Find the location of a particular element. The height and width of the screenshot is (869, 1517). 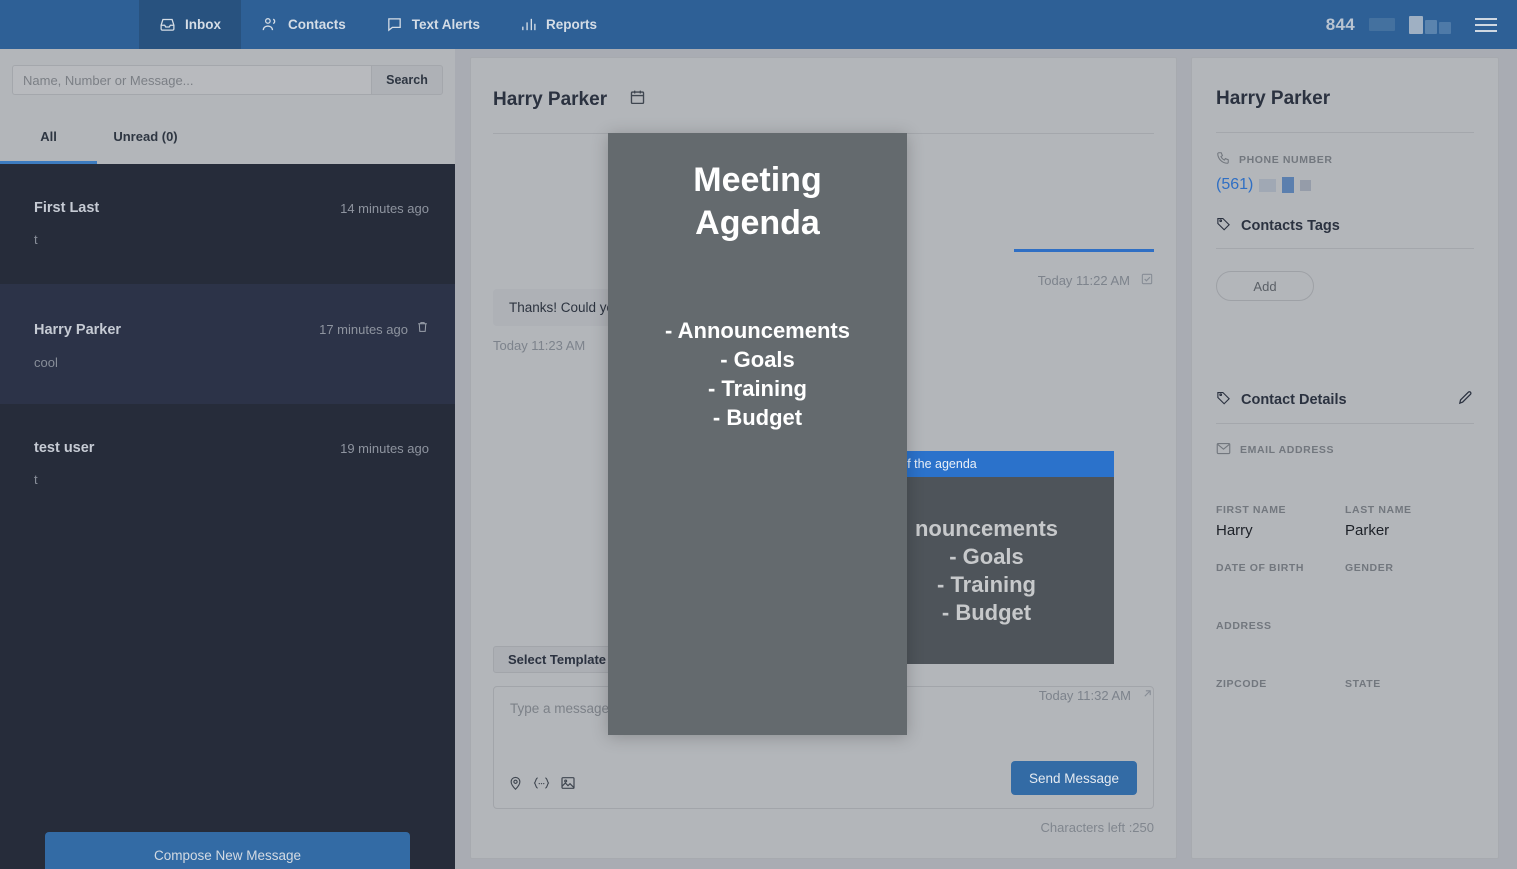

date-of-birth-label: DATE OF BIRTH is located at coordinates (1260, 568).